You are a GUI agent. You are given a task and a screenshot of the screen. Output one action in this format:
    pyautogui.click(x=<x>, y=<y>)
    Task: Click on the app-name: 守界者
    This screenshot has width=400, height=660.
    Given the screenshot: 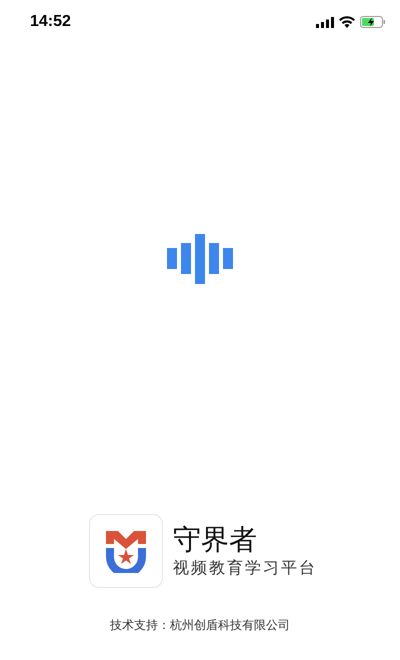 What is the action you would take?
    pyautogui.click(x=215, y=540)
    